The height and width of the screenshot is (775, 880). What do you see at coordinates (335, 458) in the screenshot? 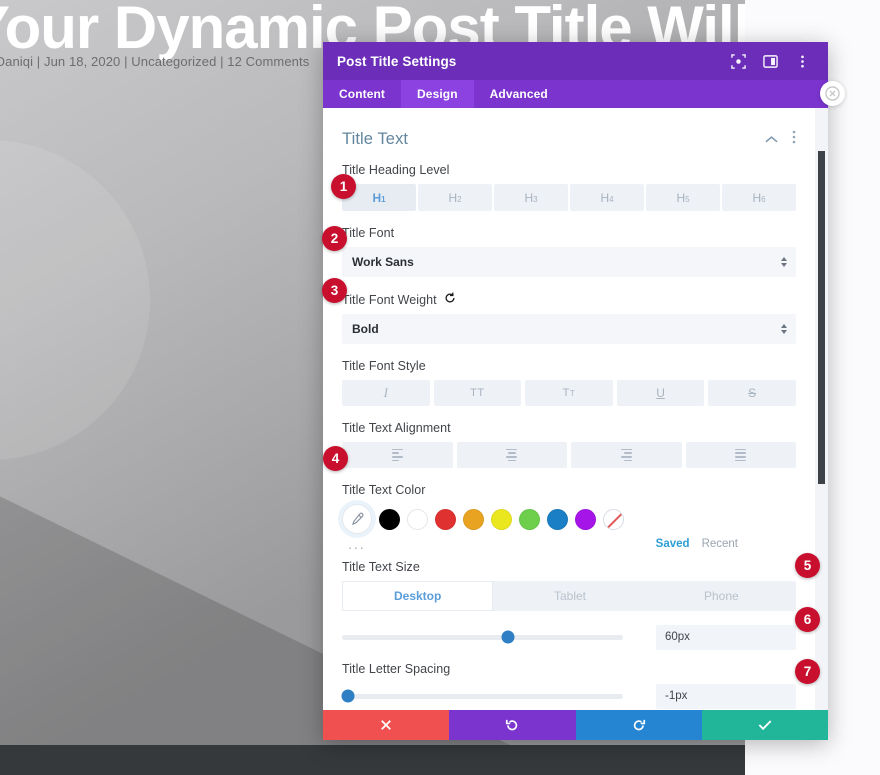
I see `callout-4: 4` at bounding box center [335, 458].